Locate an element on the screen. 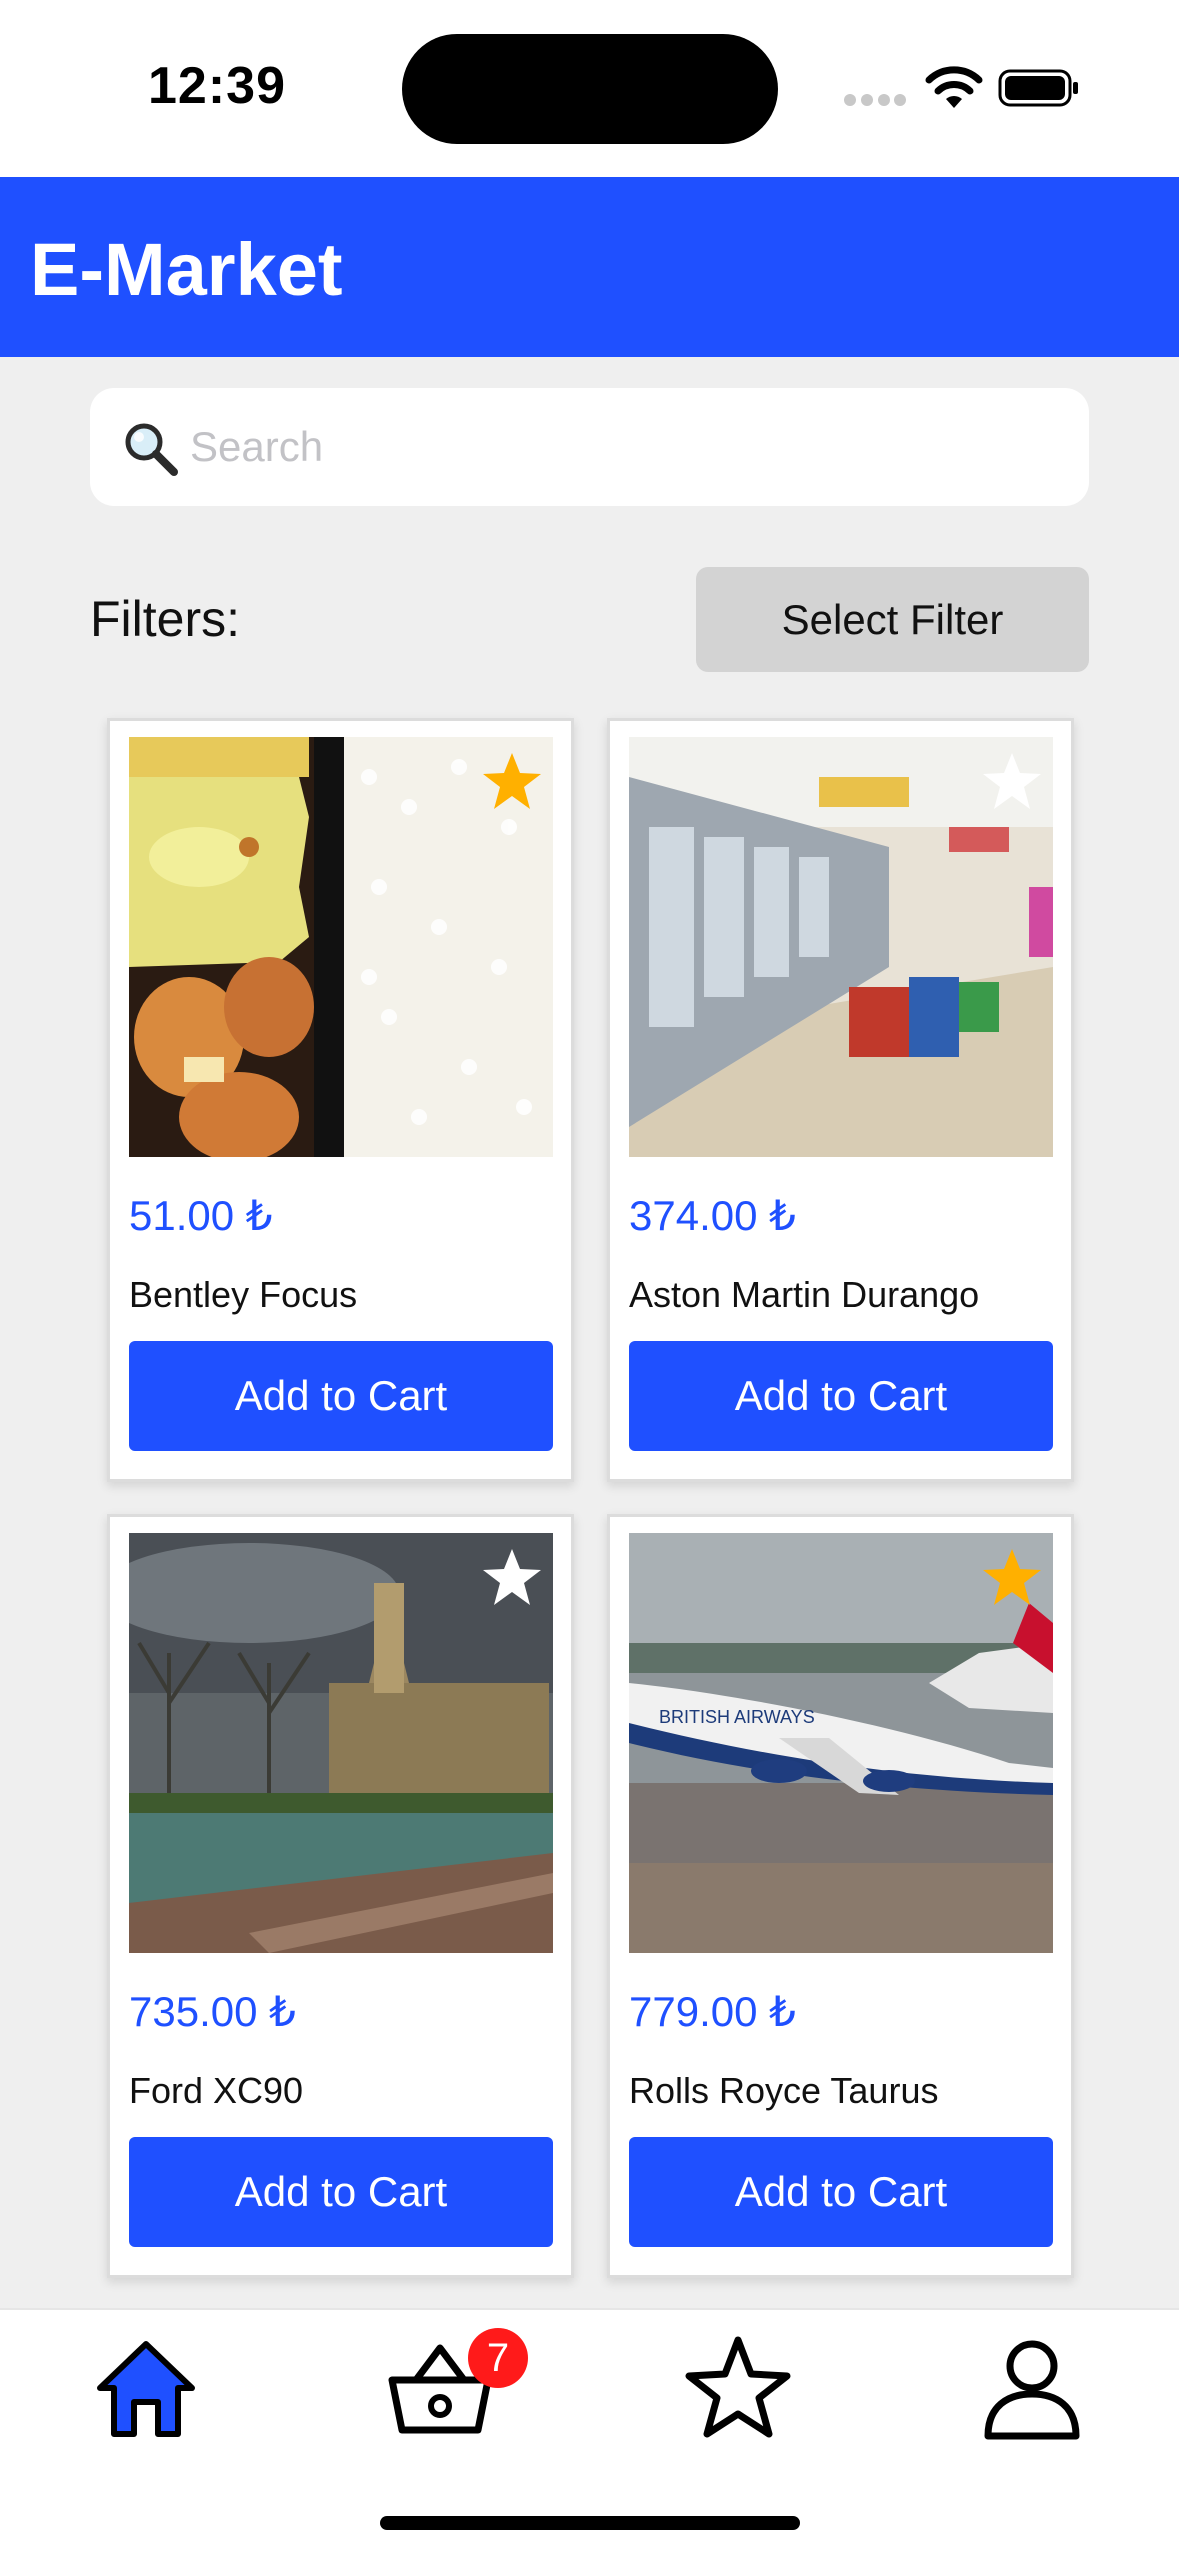 Image resolution: width=1179 pixels, height=2556 pixels. product-name: Bentley Focus is located at coordinates (243, 1294).